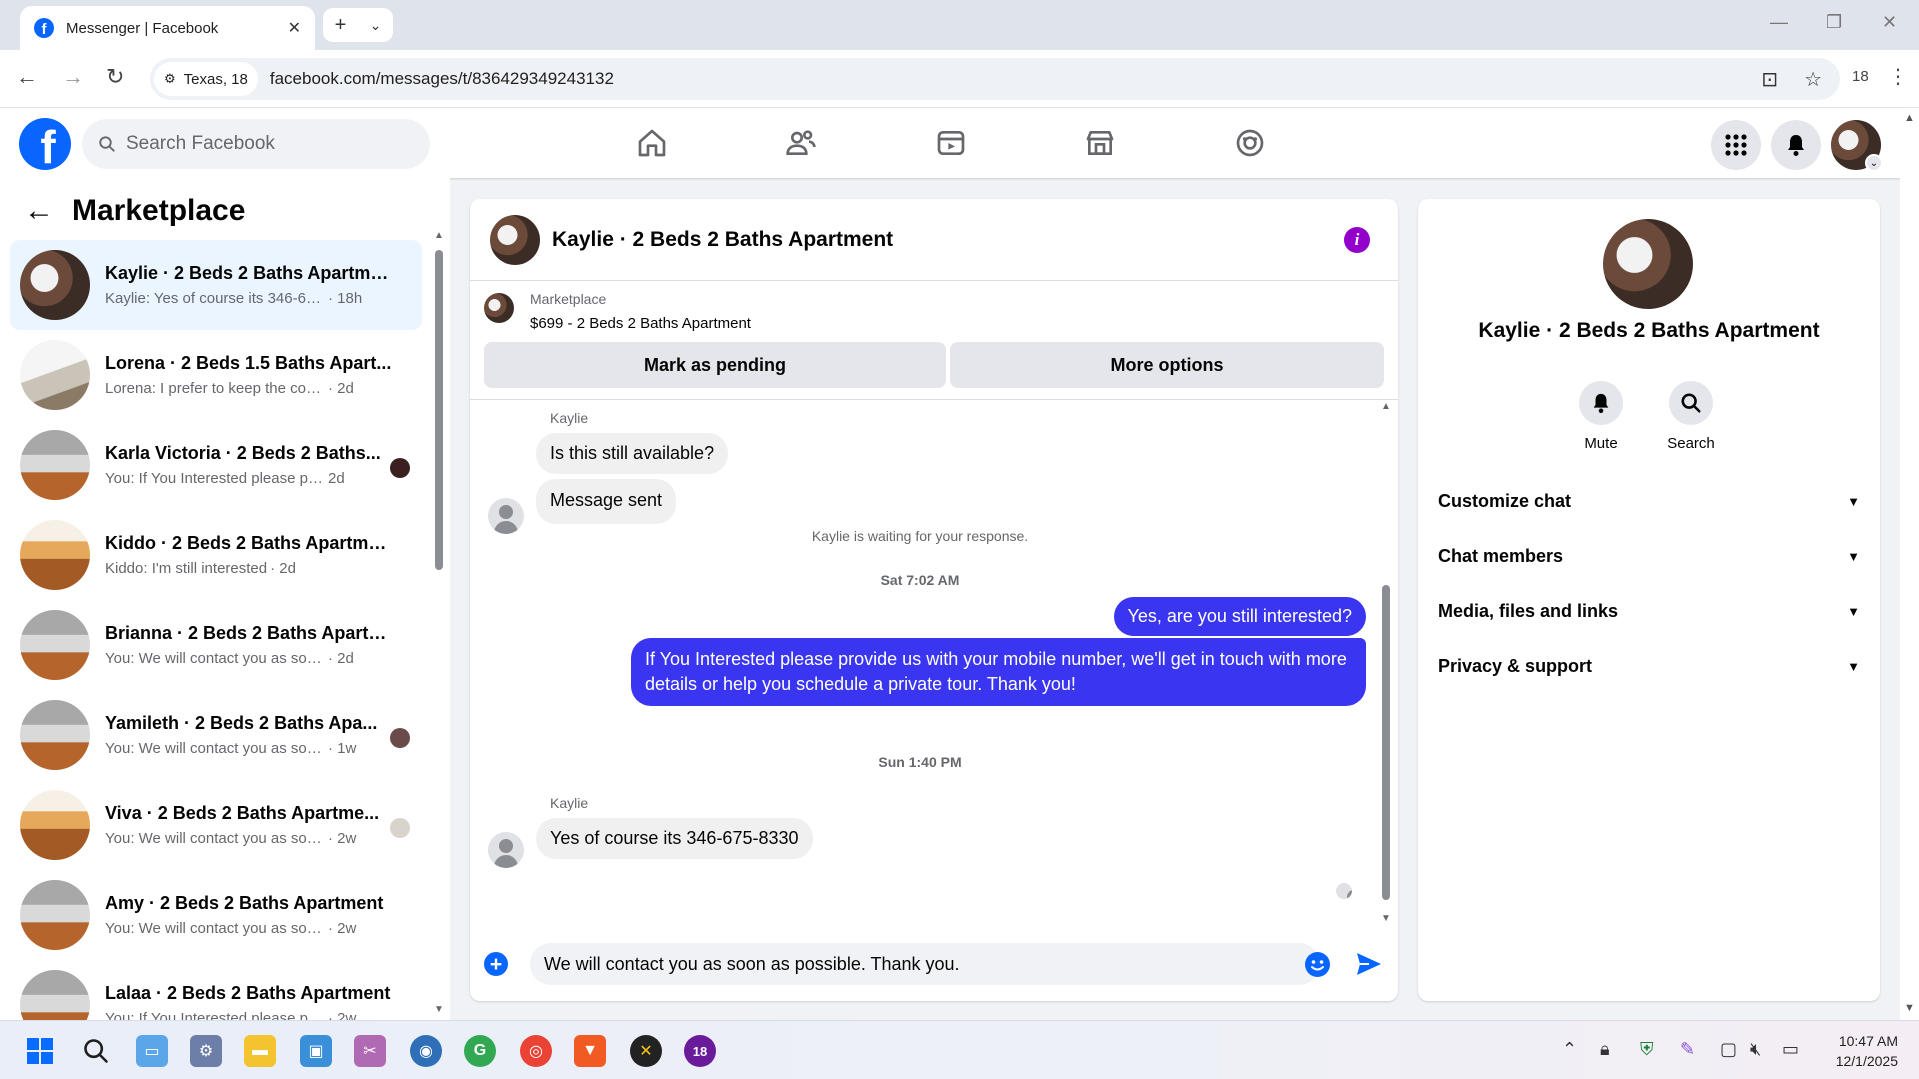 The image size is (1919, 1079). I want to click on search-icon, so click(96, 1051).